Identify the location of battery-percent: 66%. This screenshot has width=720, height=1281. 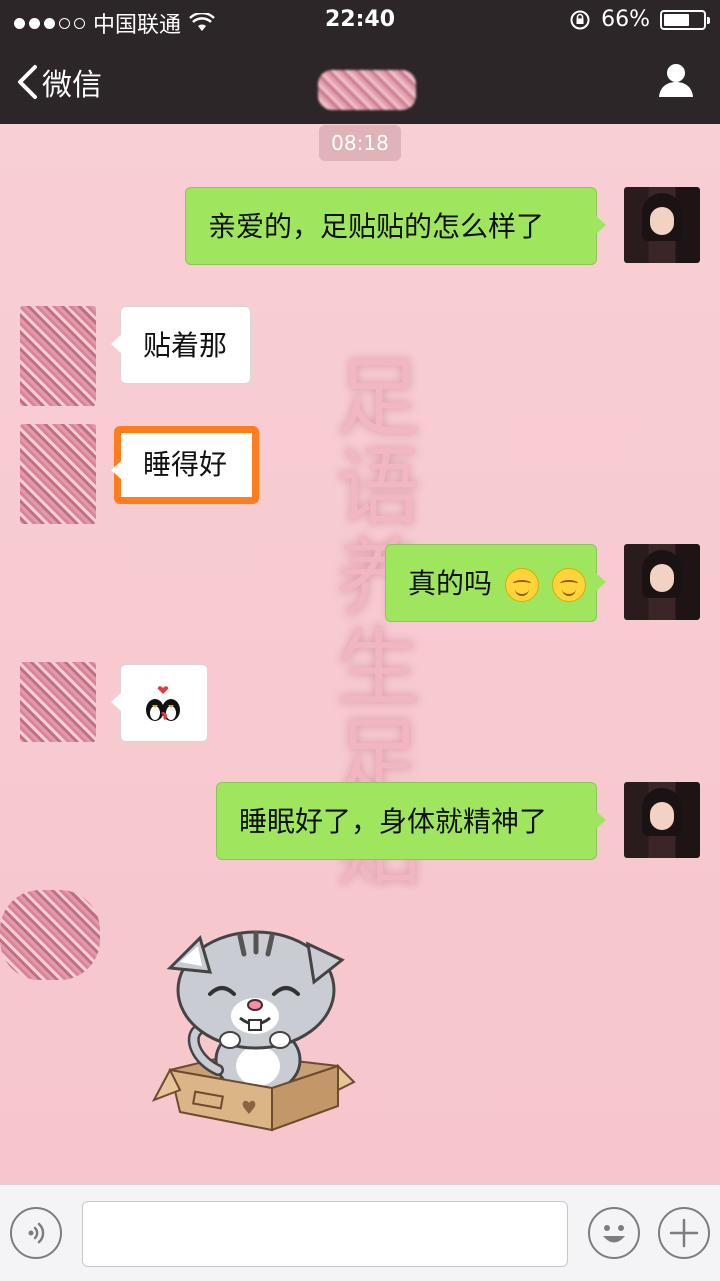
(625, 19).